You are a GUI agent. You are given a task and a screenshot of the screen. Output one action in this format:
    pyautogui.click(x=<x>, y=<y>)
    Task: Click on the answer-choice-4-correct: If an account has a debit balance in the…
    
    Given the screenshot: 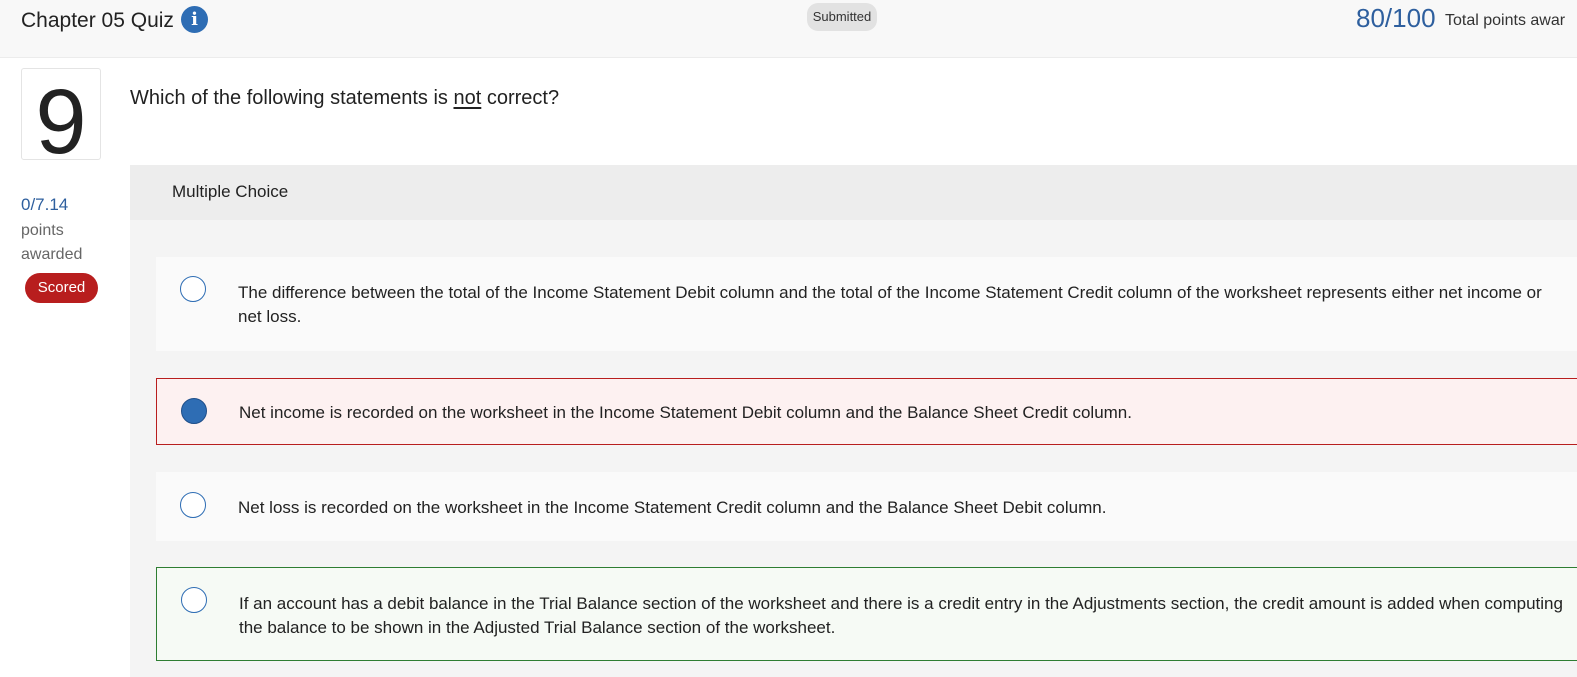 What is the action you would take?
    pyautogui.click(x=866, y=614)
    